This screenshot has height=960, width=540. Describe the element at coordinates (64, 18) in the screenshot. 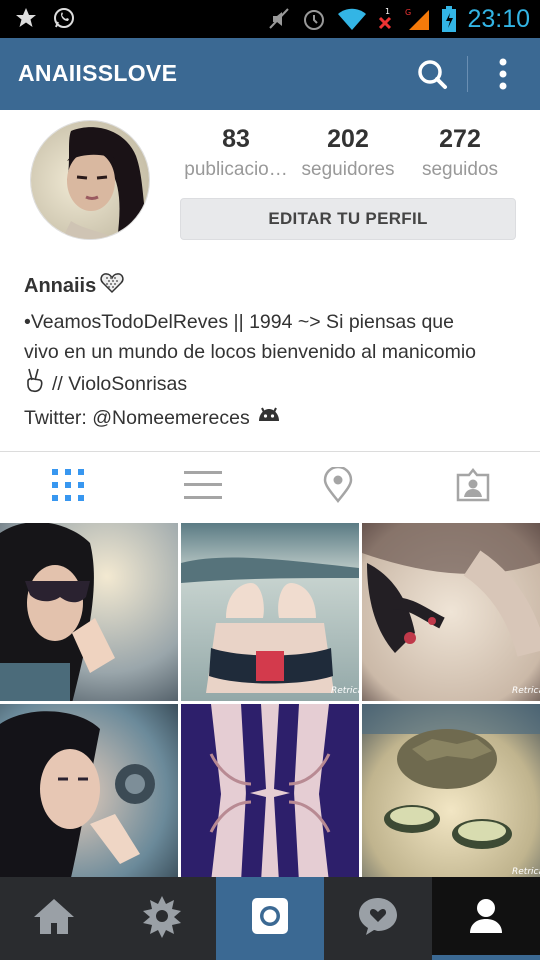

I see `whatsapp-icon` at that location.